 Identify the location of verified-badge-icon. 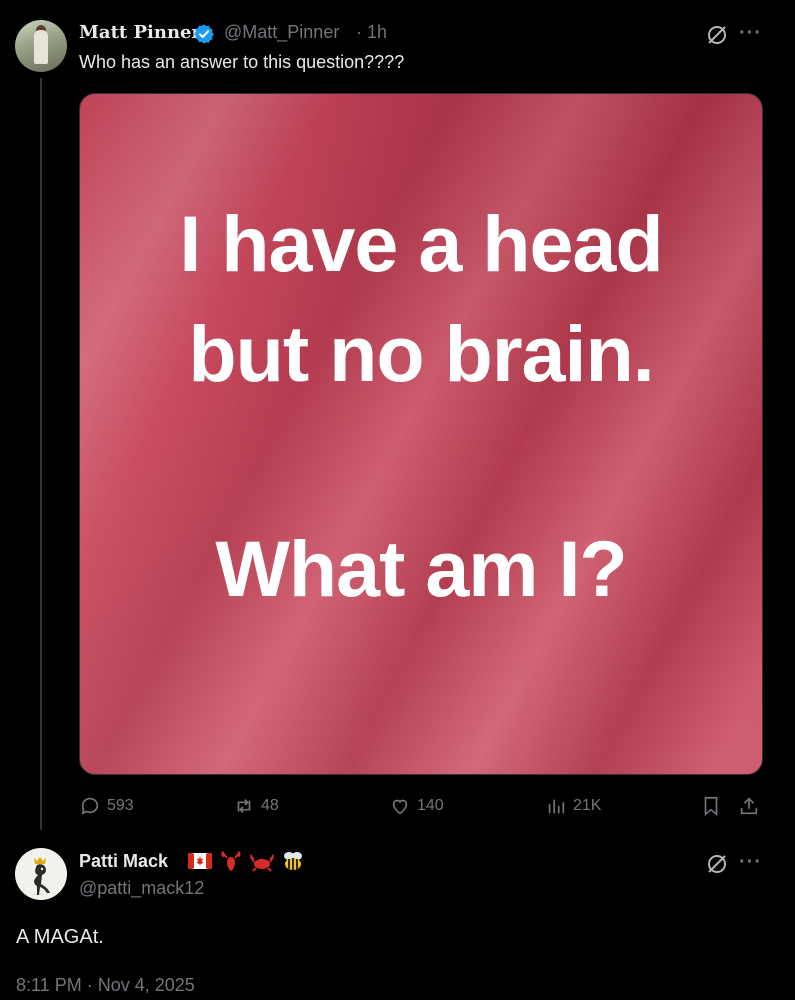
(204, 34).